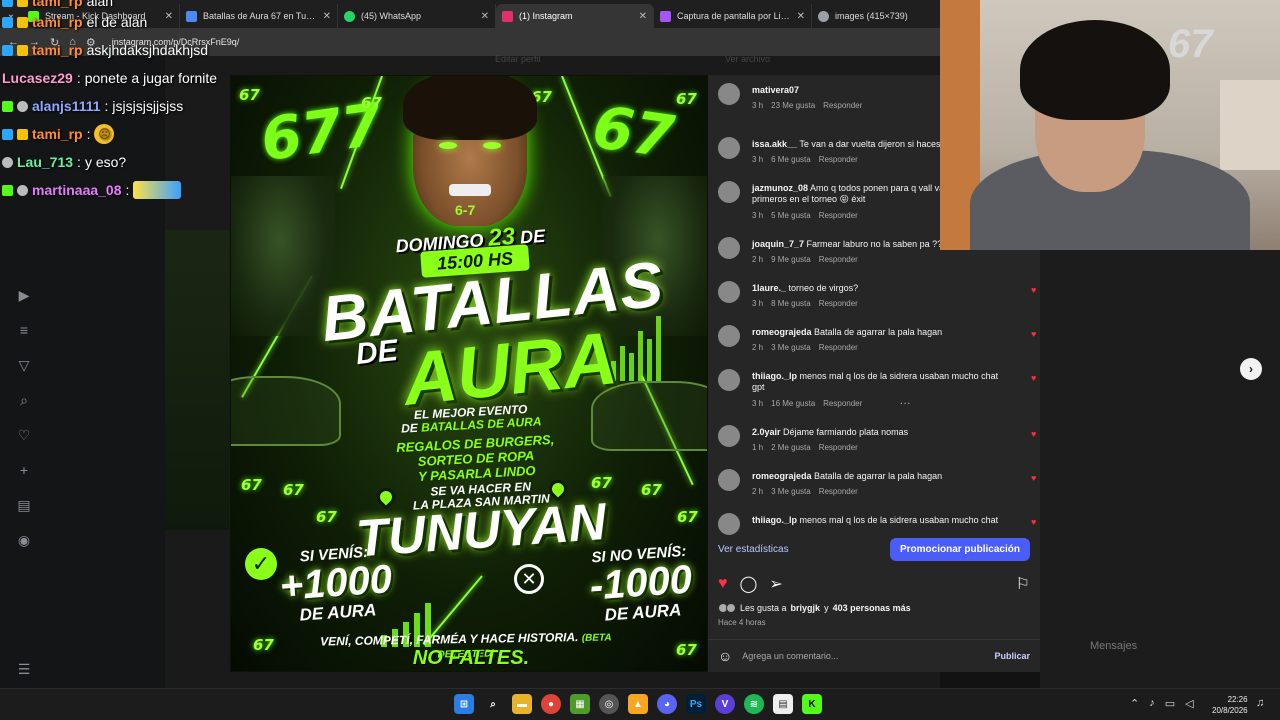  I want to click on clock: 22:26 20/8/2026, so click(1230, 705).